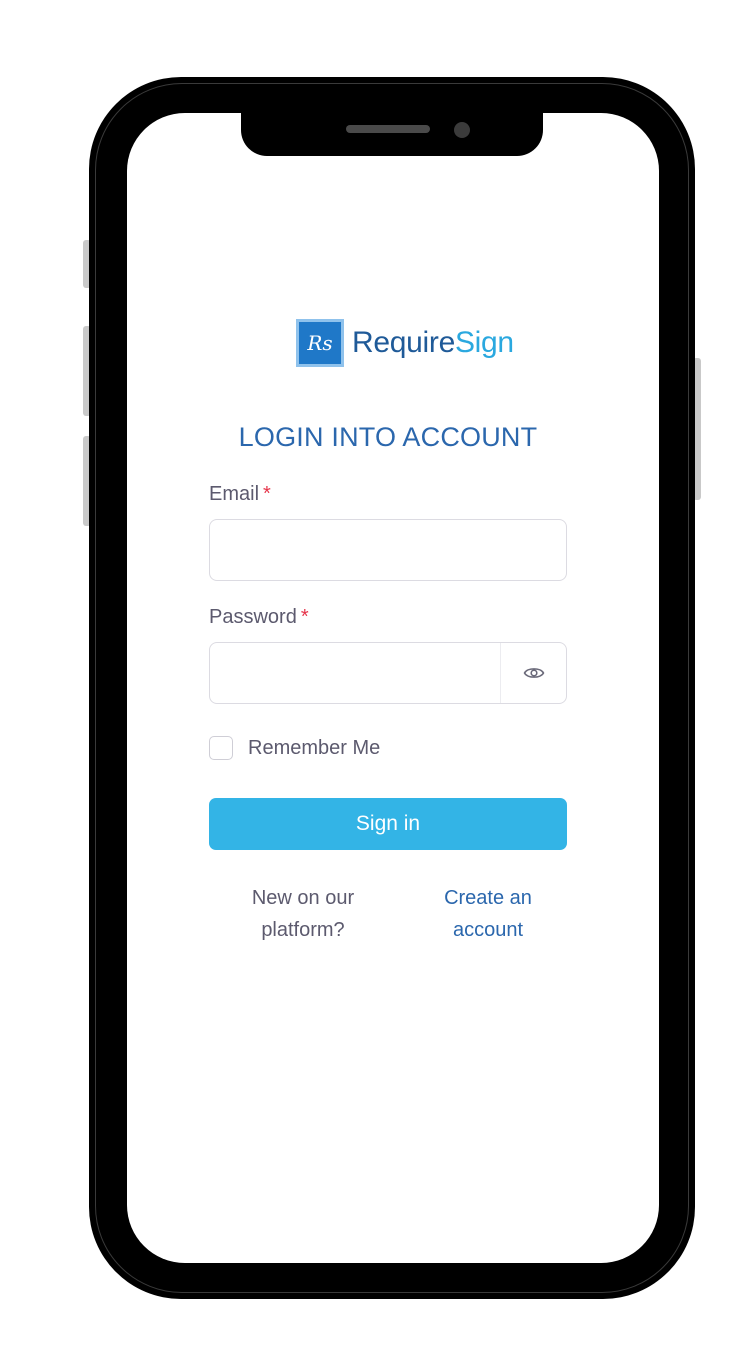 This screenshot has height=1356, width=744. Describe the element at coordinates (221, 748) in the screenshot. I see `remember-me-checkbox` at that location.